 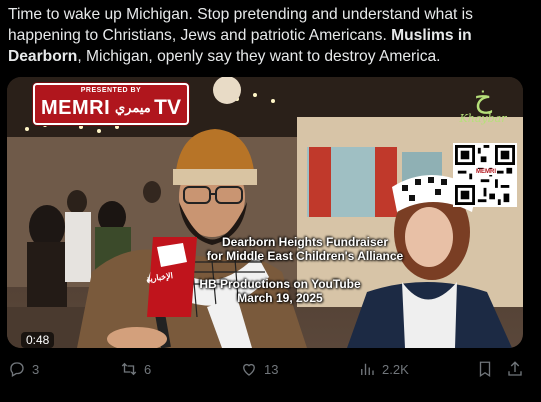 I want to click on qr-code, so click(x=485, y=175).